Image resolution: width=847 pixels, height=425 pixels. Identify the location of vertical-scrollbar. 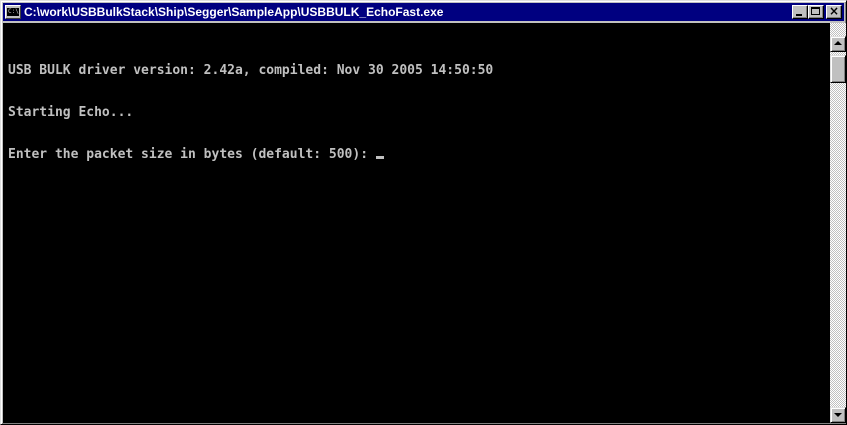
(838, 223).